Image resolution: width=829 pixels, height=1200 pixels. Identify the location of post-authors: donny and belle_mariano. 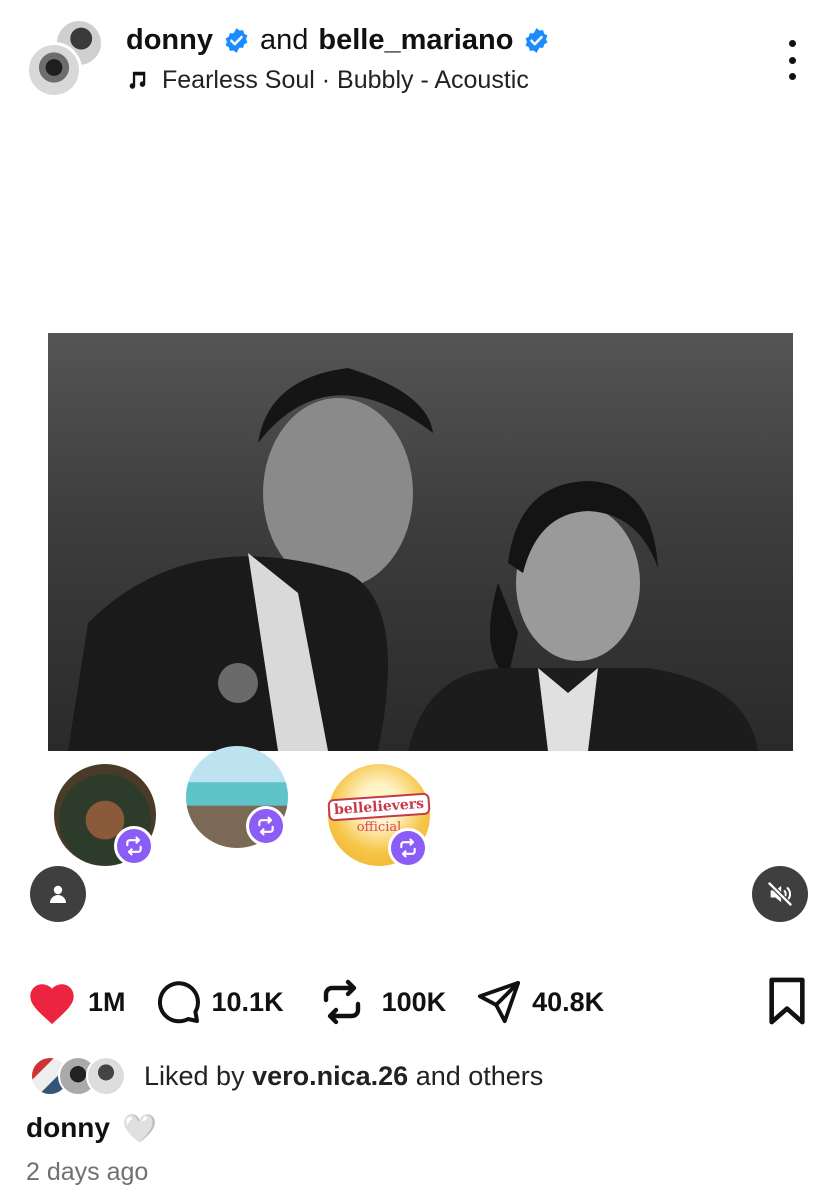
(338, 40).